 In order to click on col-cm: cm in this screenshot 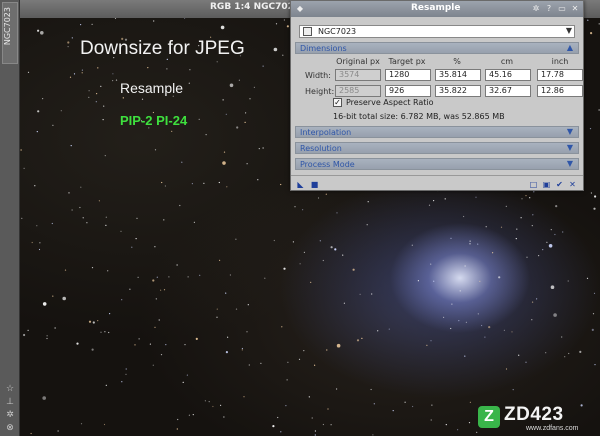, I will do `click(507, 61)`.